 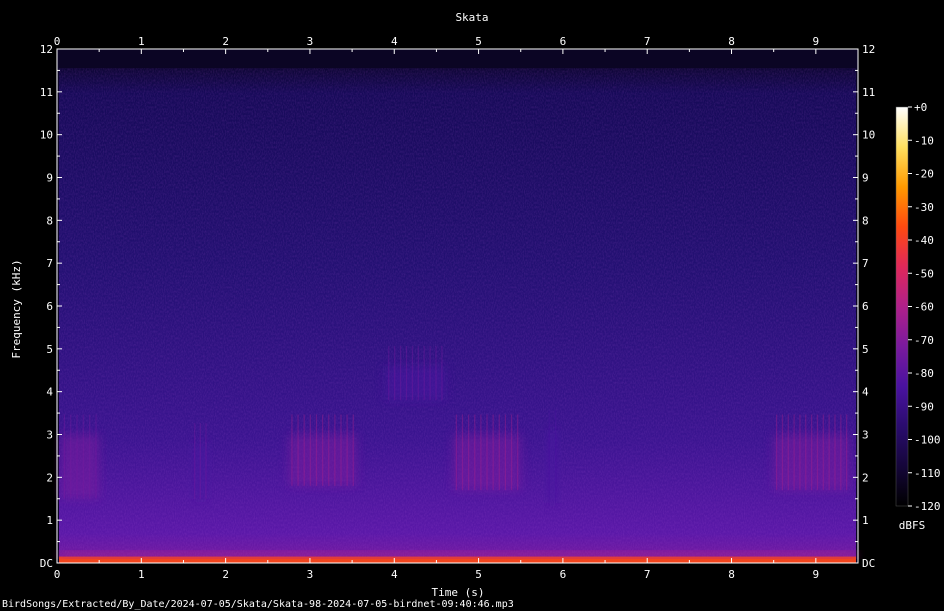 What do you see at coordinates (46, 135) in the screenshot?
I see `y-tick-label-left: 10` at bounding box center [46, 135].